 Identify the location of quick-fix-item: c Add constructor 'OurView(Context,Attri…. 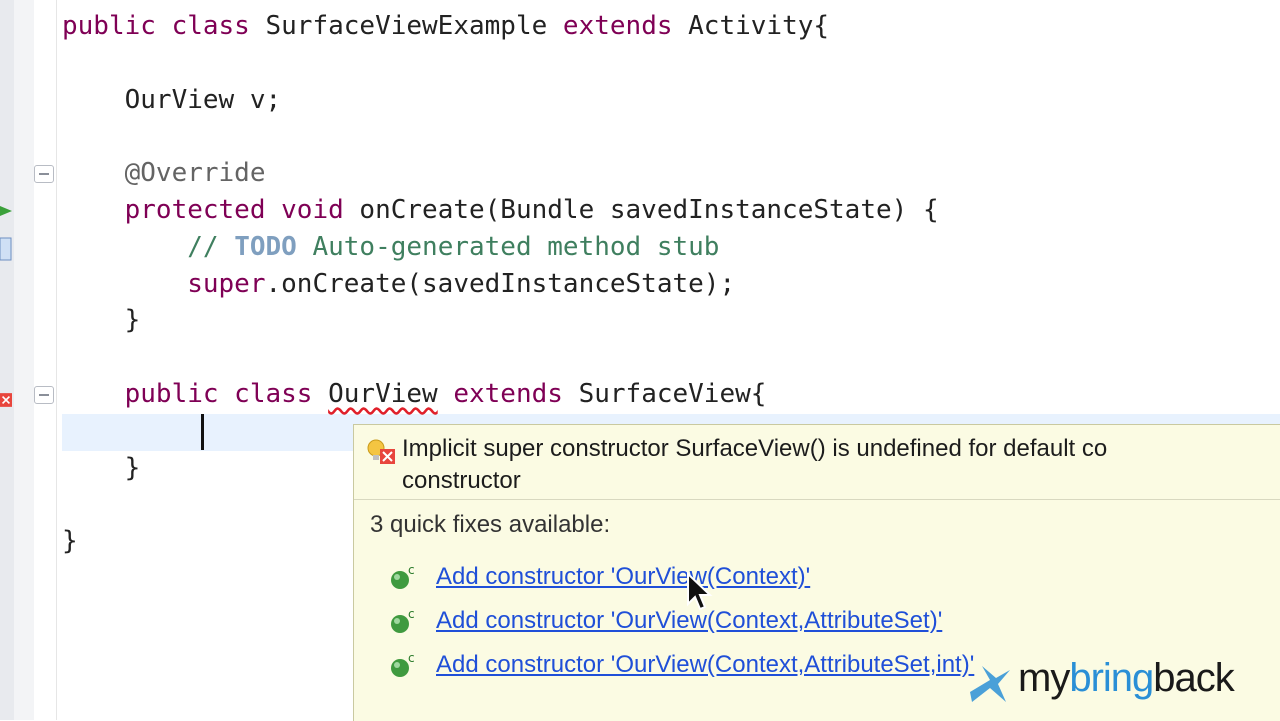
(828, 621).